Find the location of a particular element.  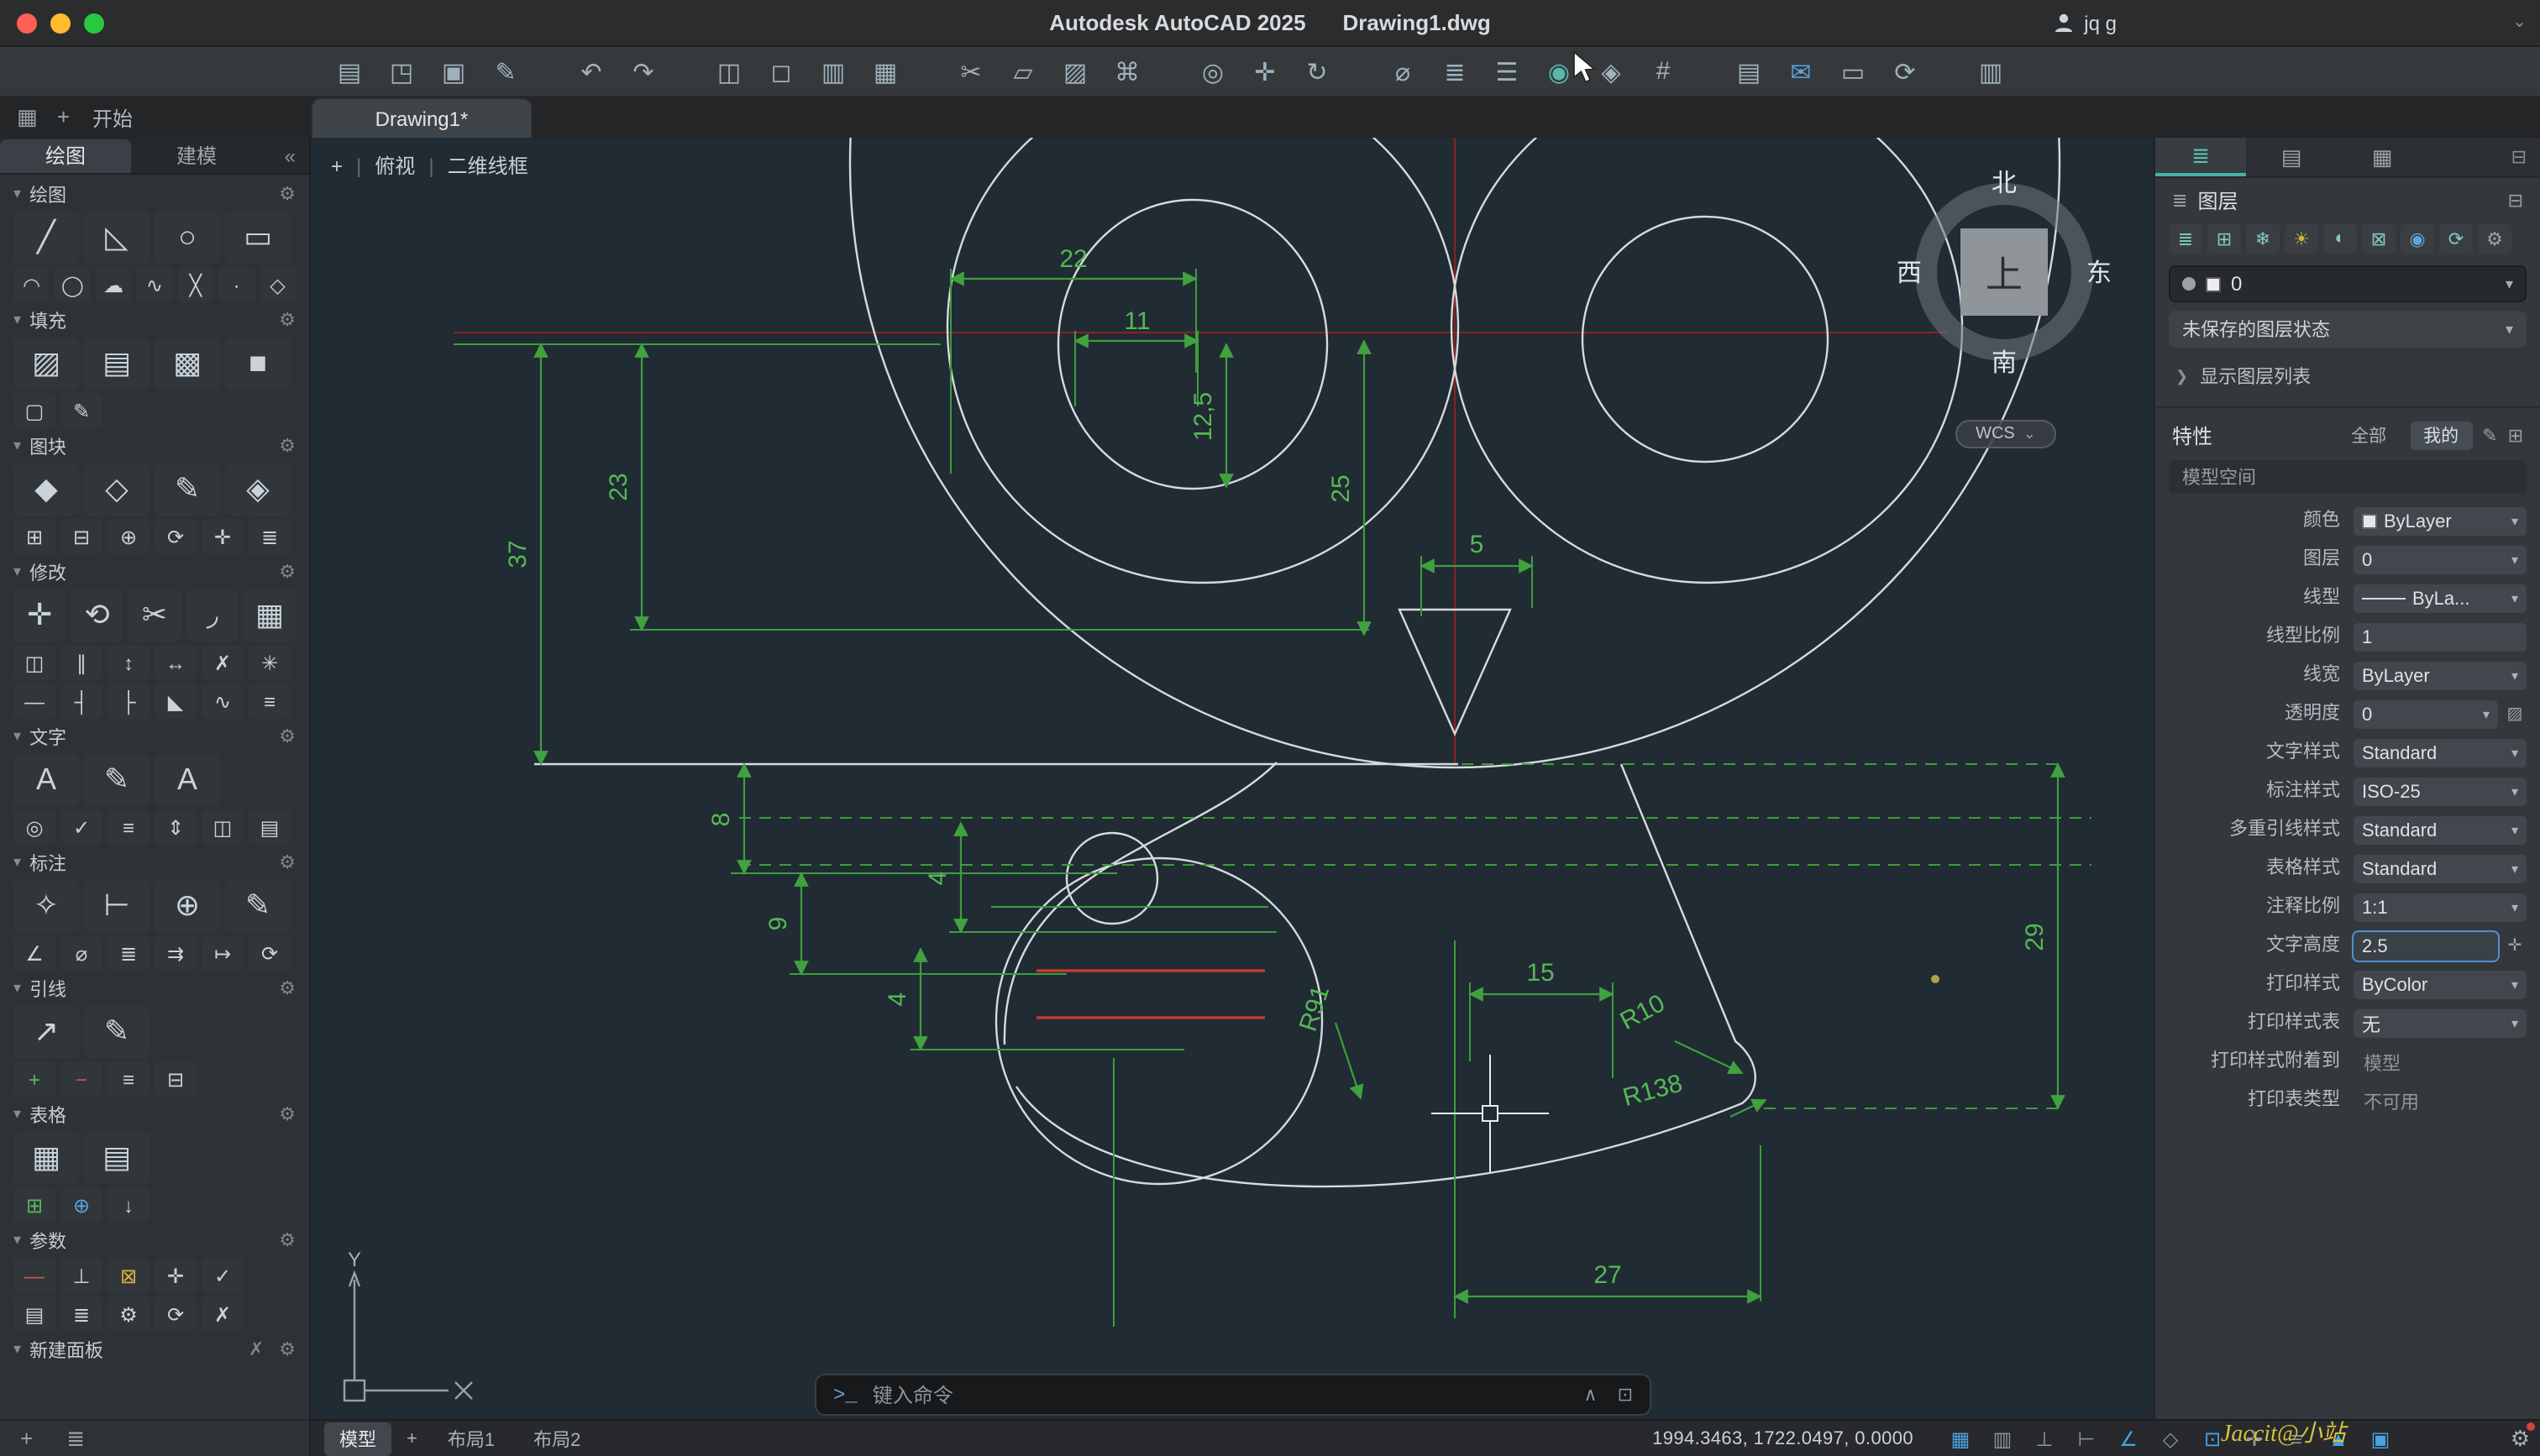

chamfer-icon: ◣ is located at coordinates (176, 701).